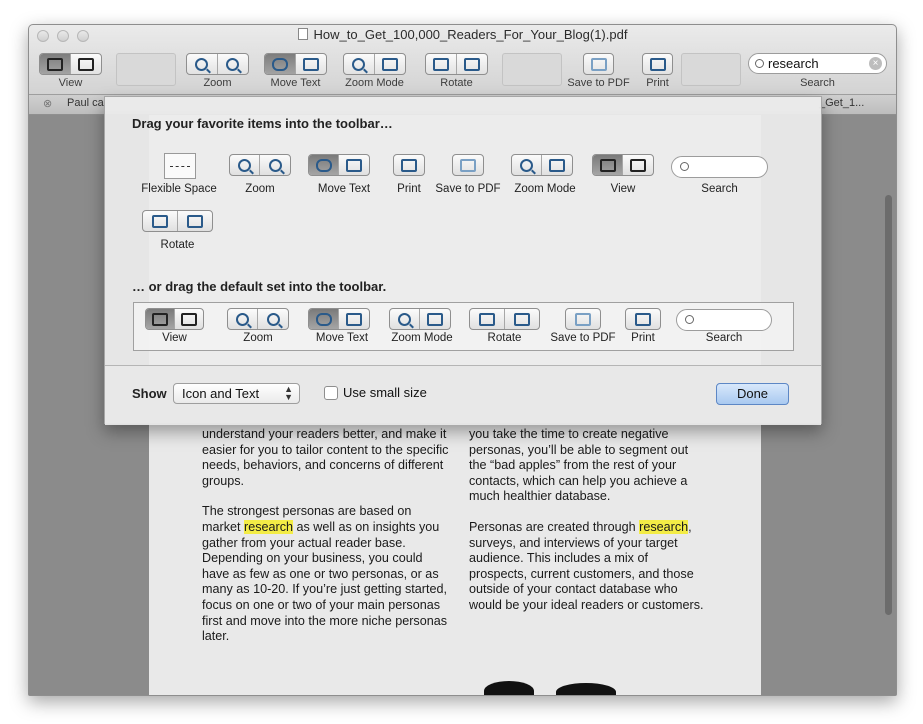 This screenshot has height=724, width=923. I want to click on use-small-size-label: Use small size, so click(385, 392).